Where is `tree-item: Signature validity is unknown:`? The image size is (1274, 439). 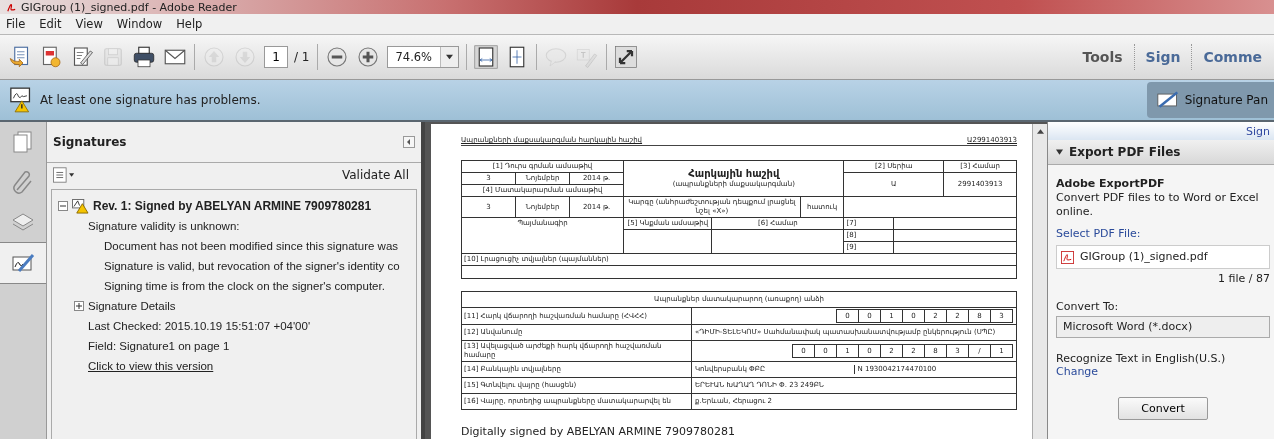 tree-item: Signature validity is unknown: is located at coordinates (164, 226).